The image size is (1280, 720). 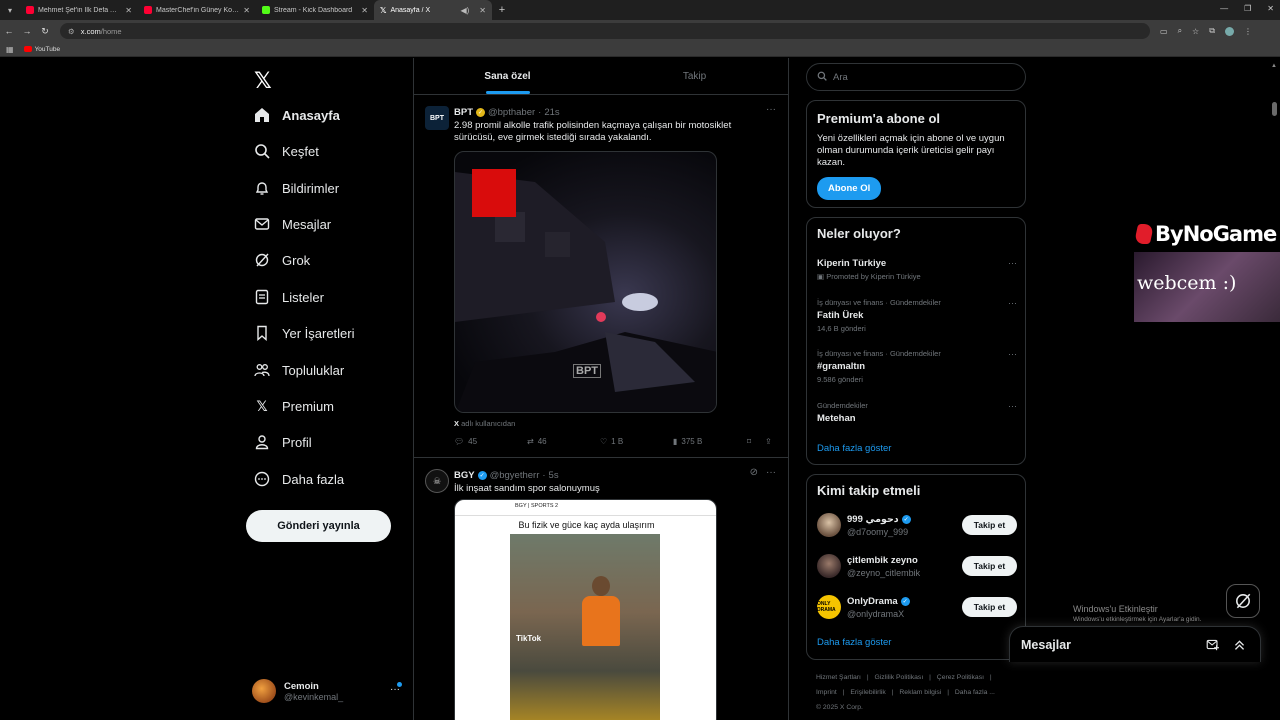 I want to click on tweet-time: 5s, so click(x=554, y=475).